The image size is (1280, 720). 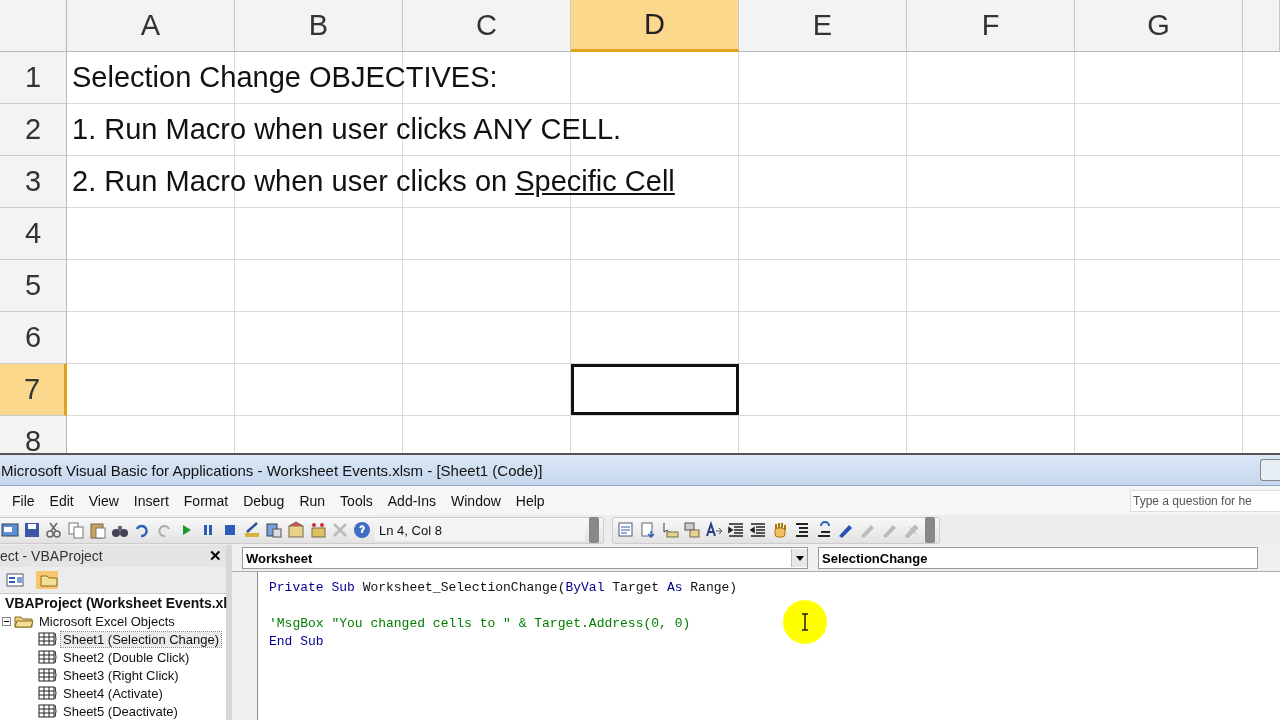 I want to click on object-dropdown: Worksheet, so click(x=525, y=558).